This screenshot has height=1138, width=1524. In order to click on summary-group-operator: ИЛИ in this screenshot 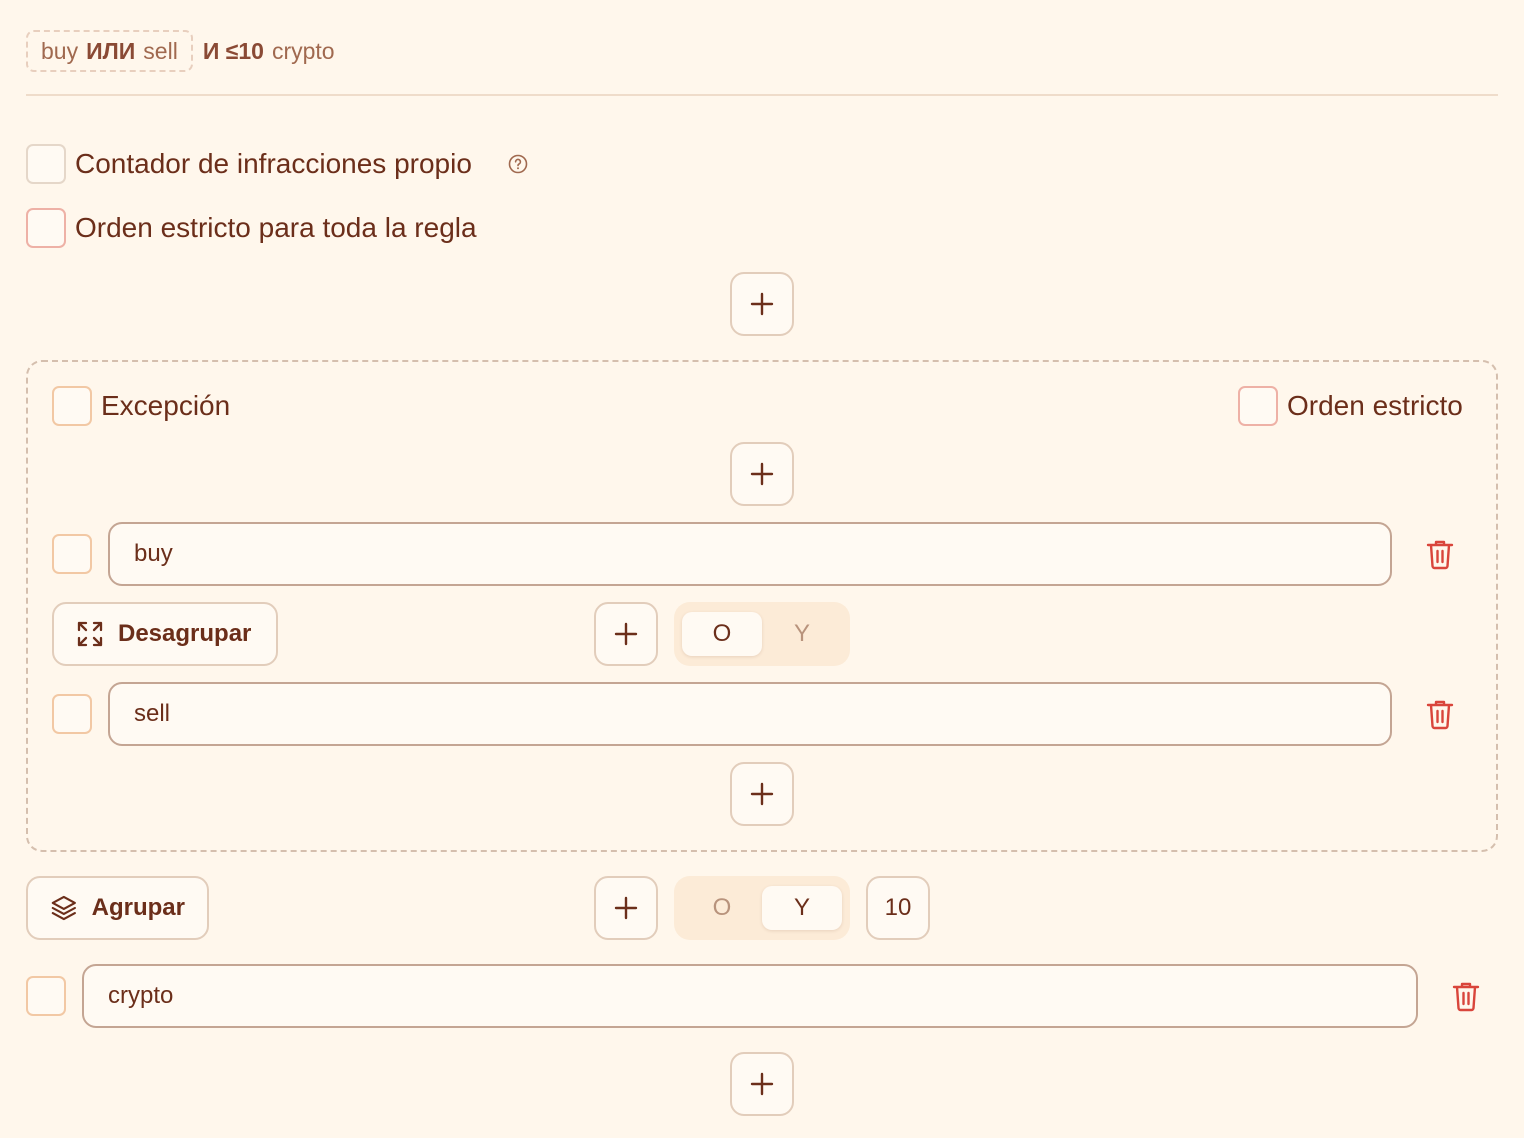, I will do `click(111, 50)`.